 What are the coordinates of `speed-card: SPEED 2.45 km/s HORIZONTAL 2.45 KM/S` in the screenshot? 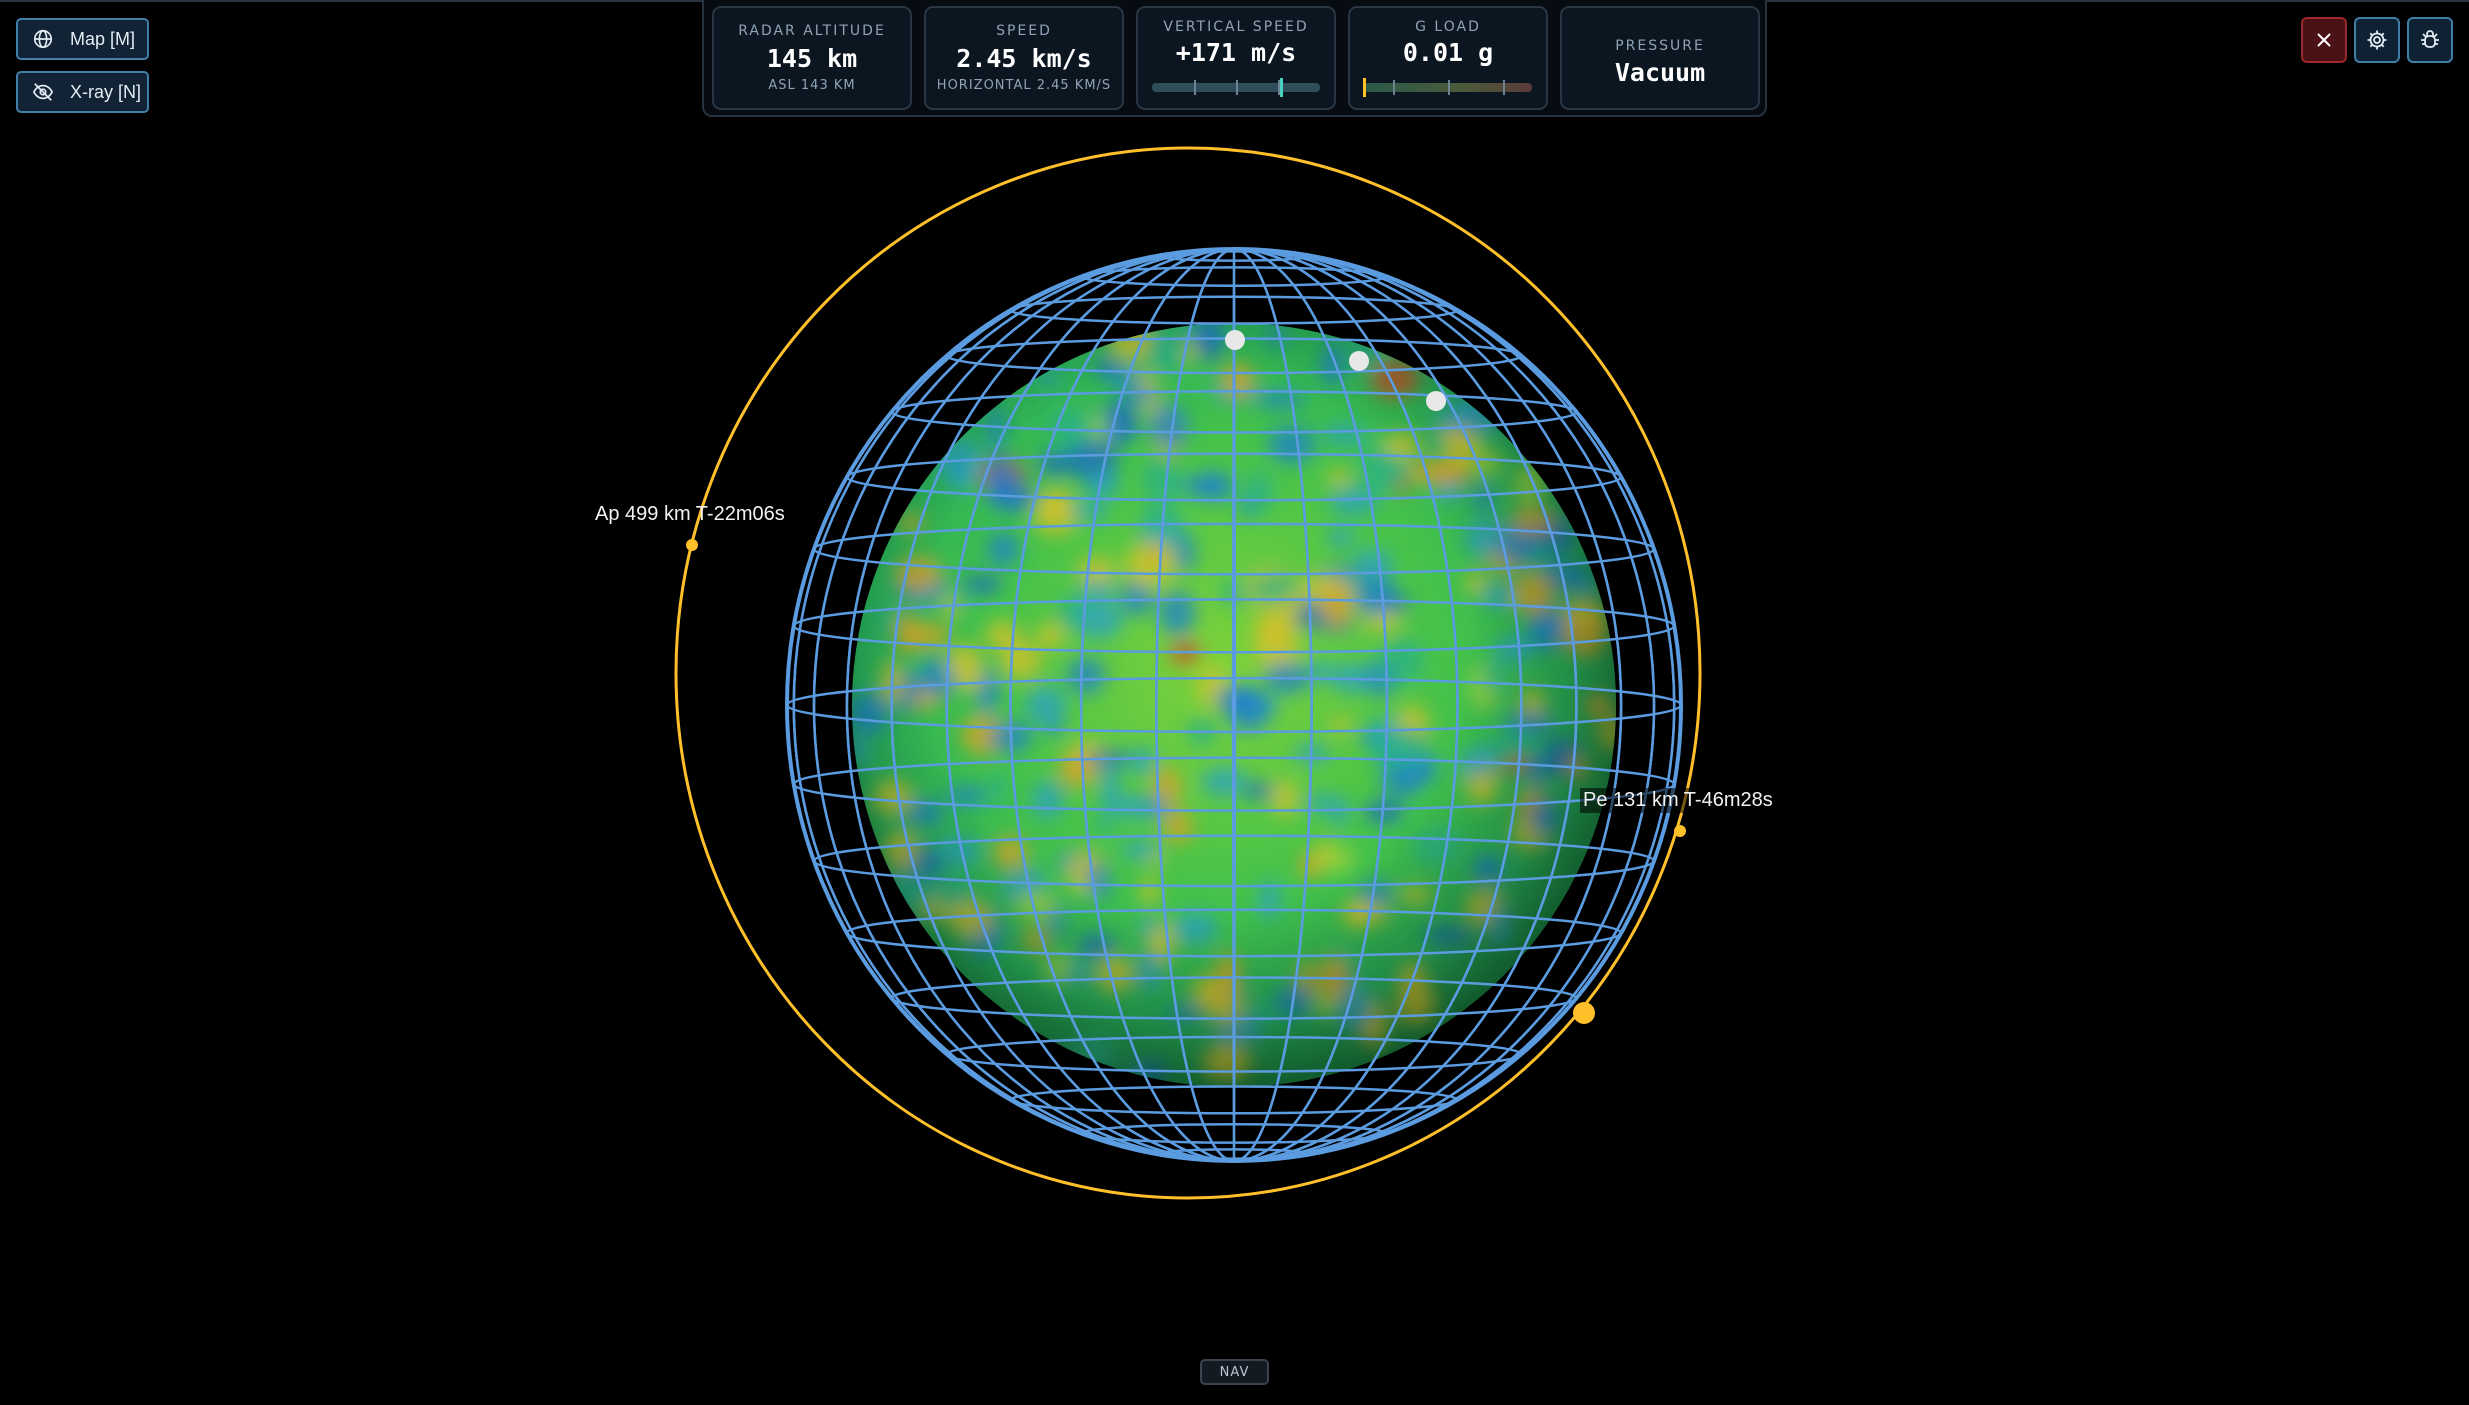 It's located at (1024, 58).